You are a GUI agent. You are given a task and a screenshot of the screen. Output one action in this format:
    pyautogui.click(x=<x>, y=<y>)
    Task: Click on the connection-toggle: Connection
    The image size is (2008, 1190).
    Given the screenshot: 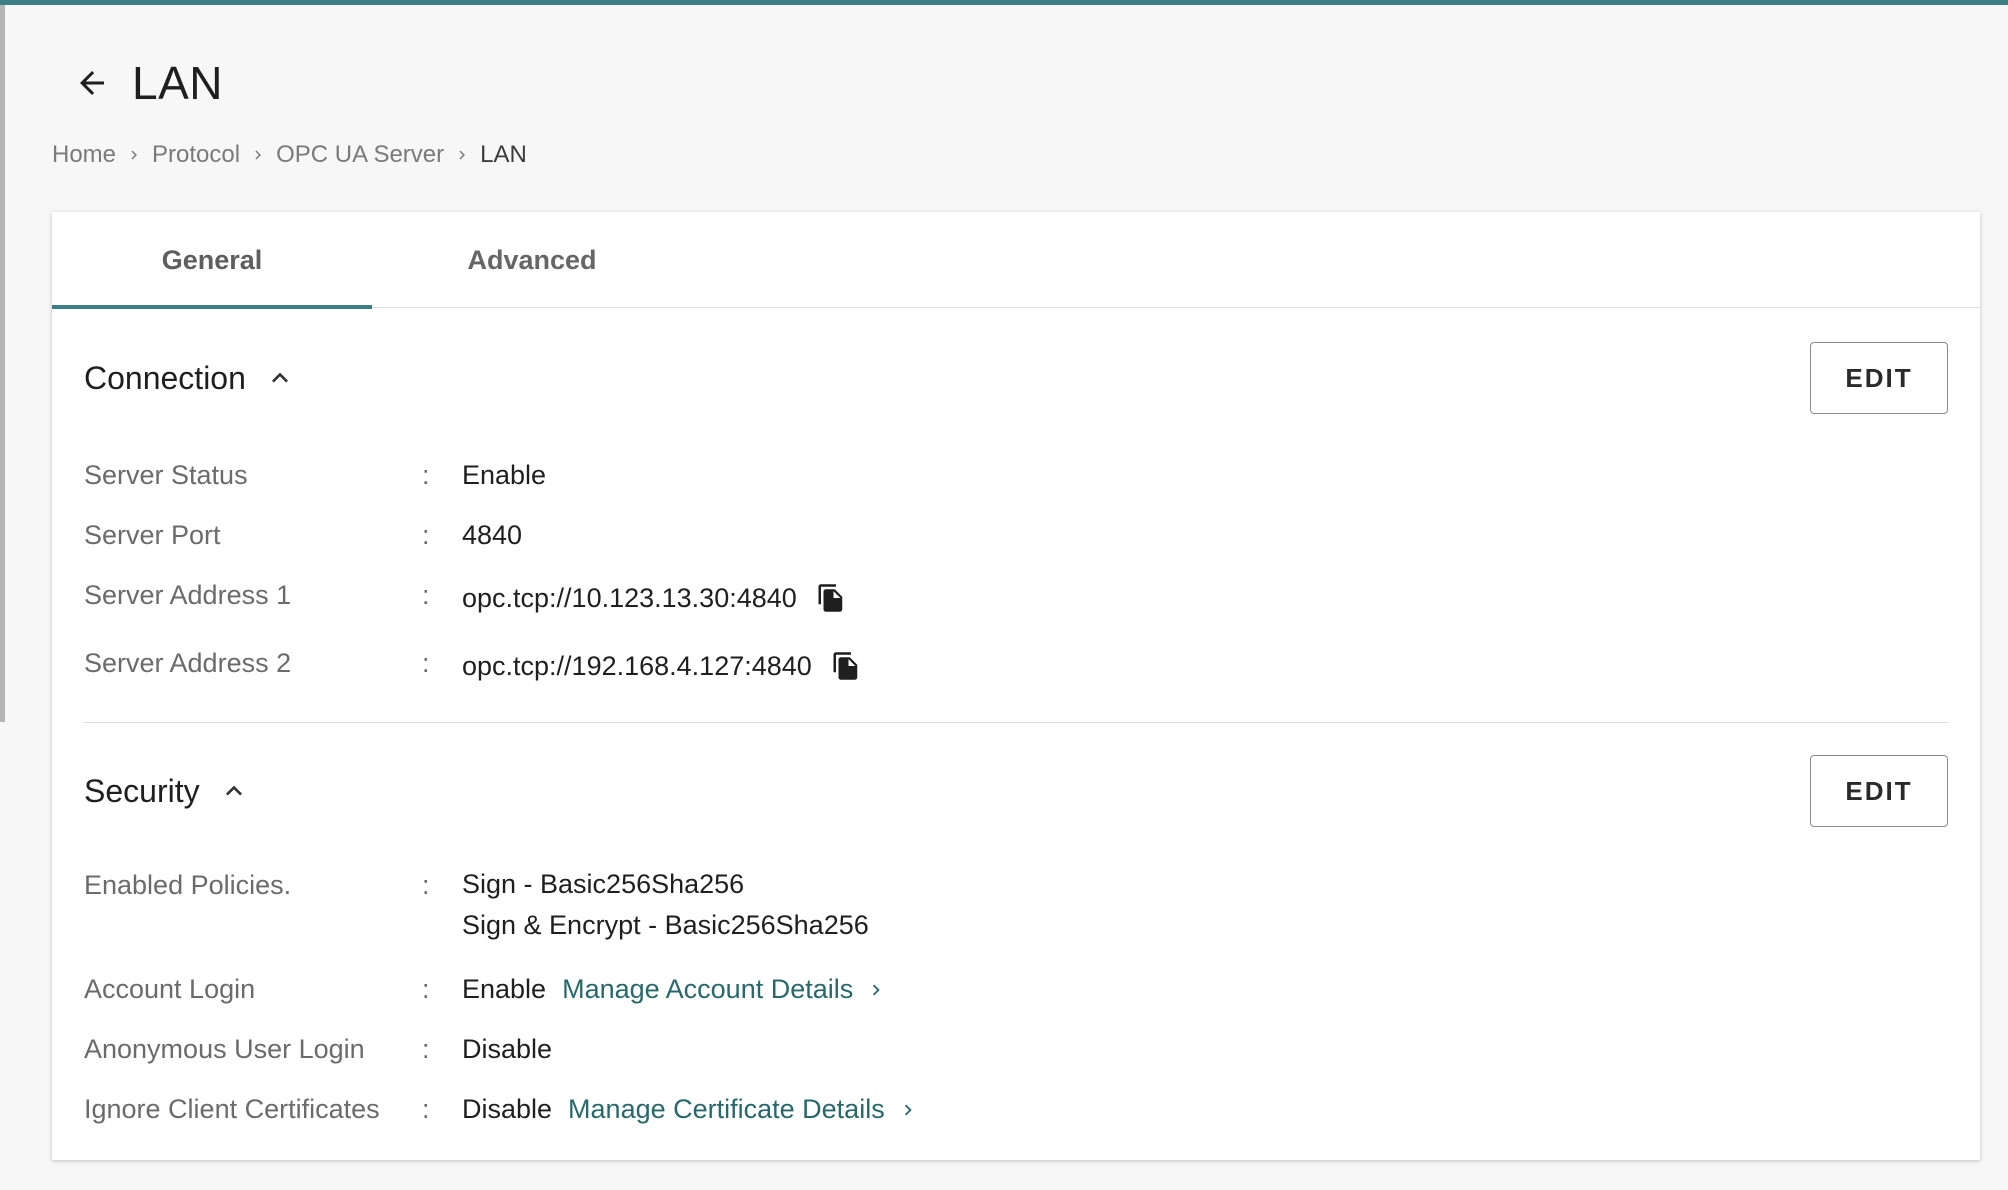 What is the action you would take?
    pyautogui.click(x=190, y=378)
    